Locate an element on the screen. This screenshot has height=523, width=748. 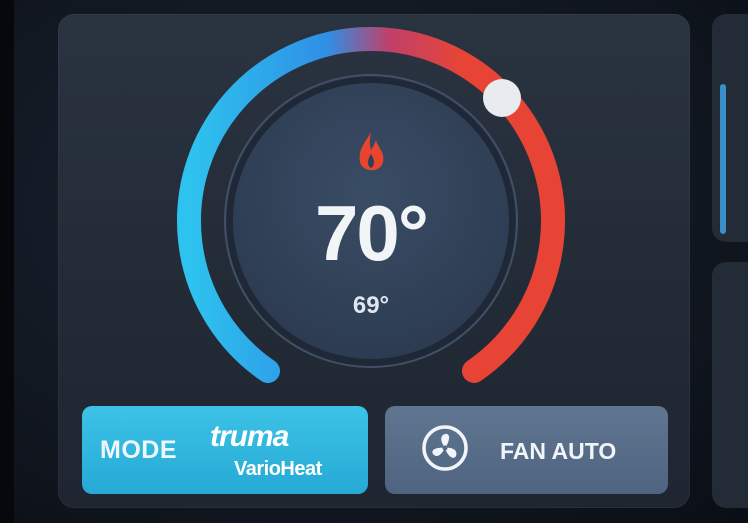
truma-logo: truma is located at coordinates (249, 436).